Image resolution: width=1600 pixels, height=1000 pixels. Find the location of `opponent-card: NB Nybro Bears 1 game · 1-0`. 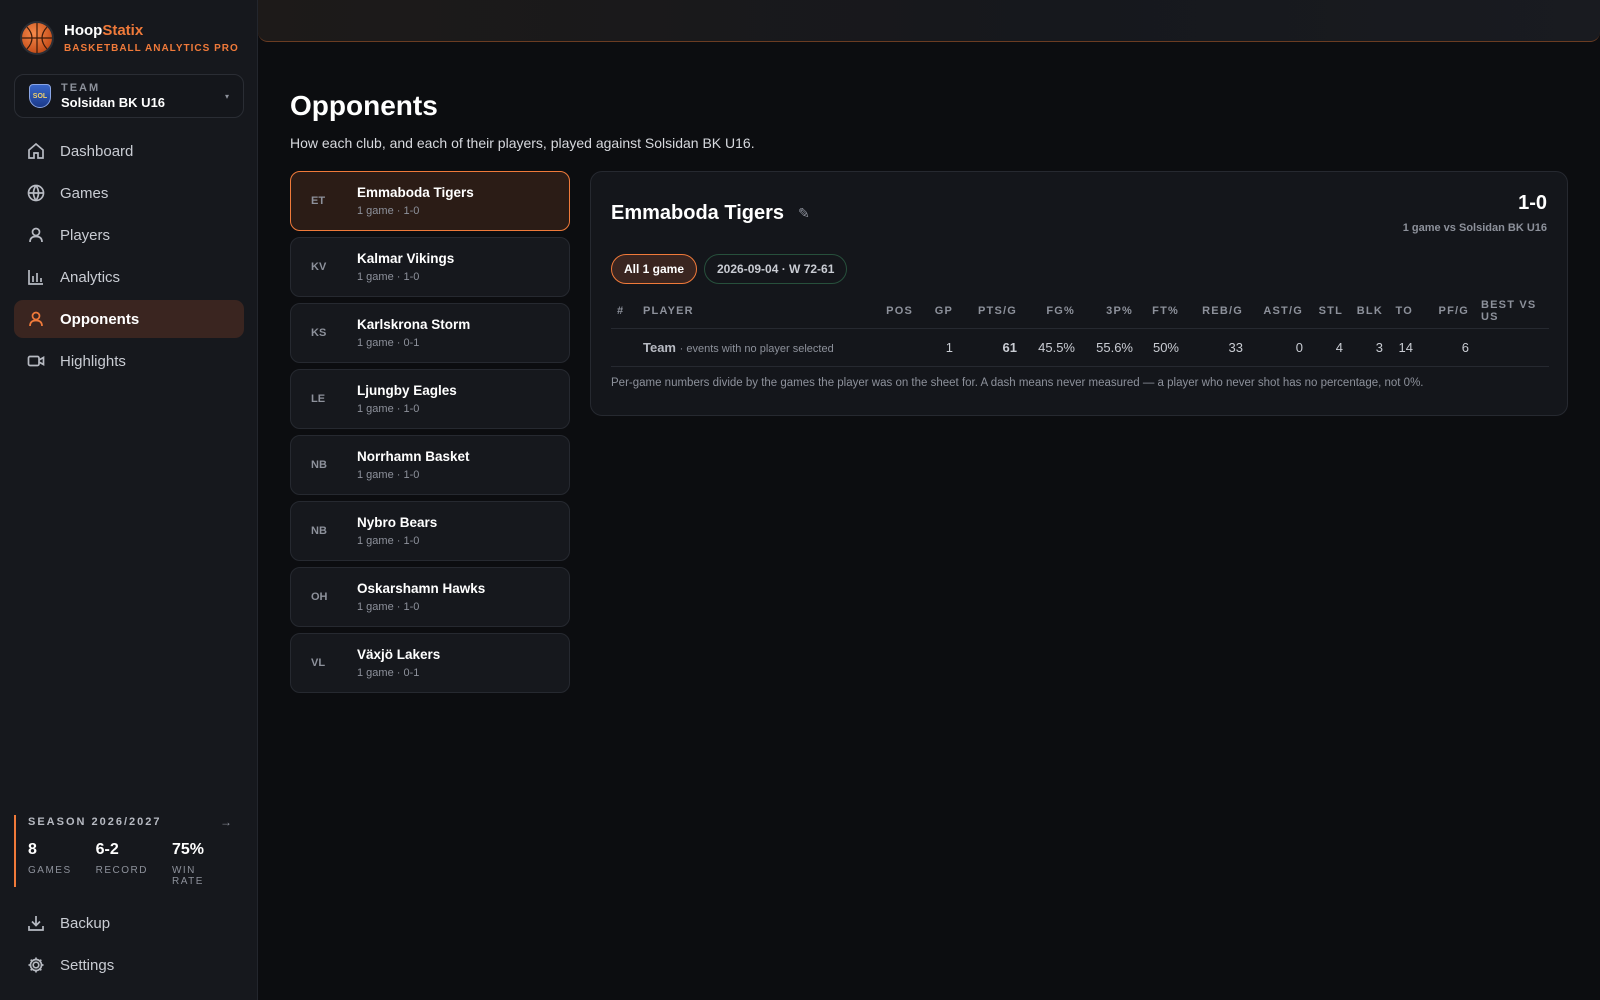

opponent-card: NB Nybro Bears 1 game · 1-0 is located at coordinates (430, 531).